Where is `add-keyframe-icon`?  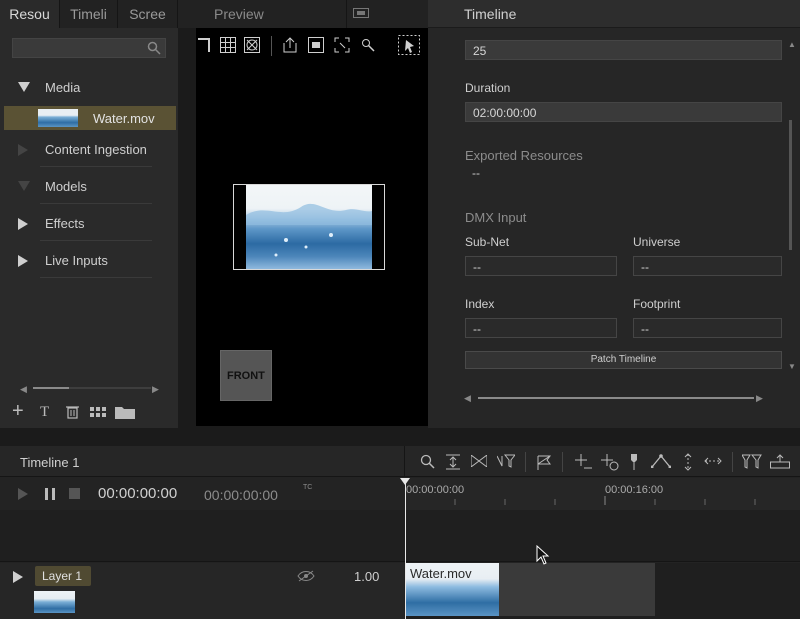 add-keyframe-icon is located at coordinates (583, 462).